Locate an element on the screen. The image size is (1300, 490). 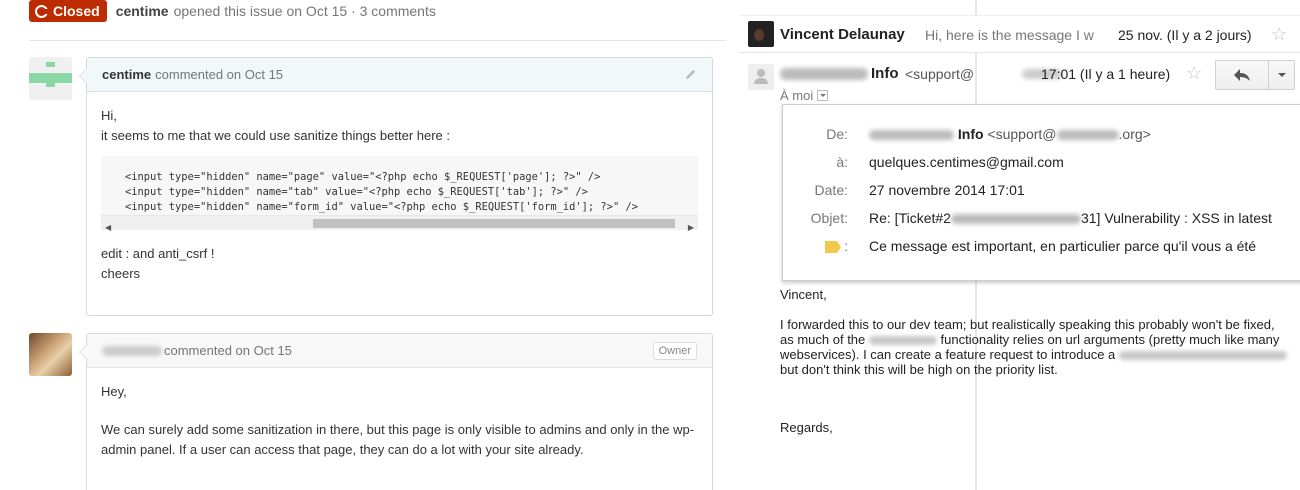
reply-icon is located at coordinates (1242, 75).